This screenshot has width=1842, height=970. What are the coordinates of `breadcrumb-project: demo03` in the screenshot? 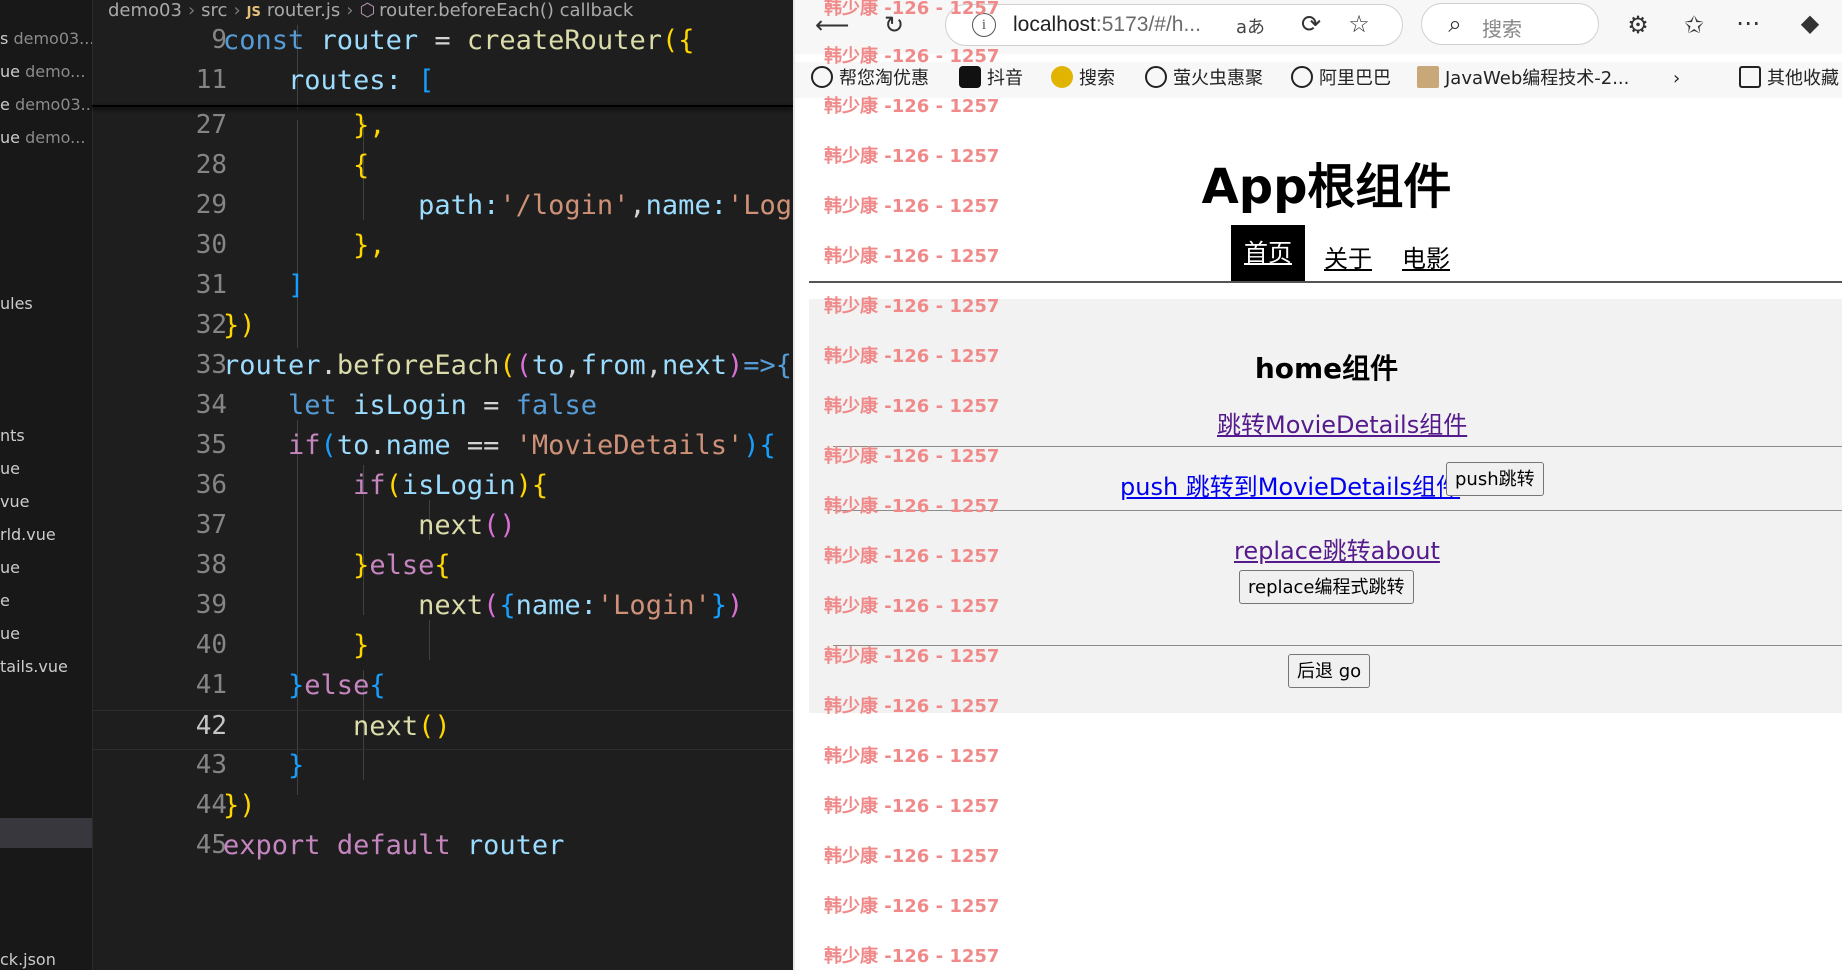 It's located at (145, 10).